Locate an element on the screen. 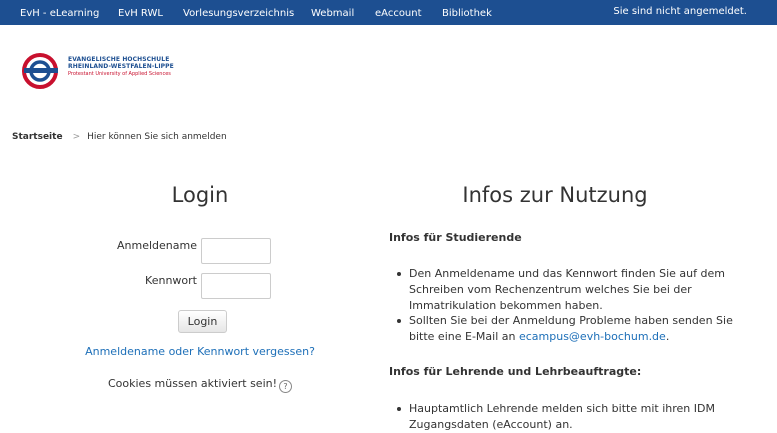  cookies-notice: Cookies müssen aktiviert sein!? is located at coordinates (200, 385).